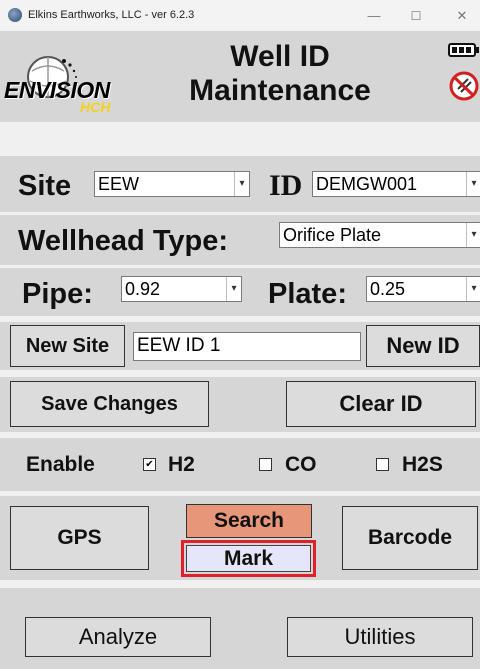 This screenshot has width=480, height=669. I want to click on h2s-label: H2S, so click(422, 464).